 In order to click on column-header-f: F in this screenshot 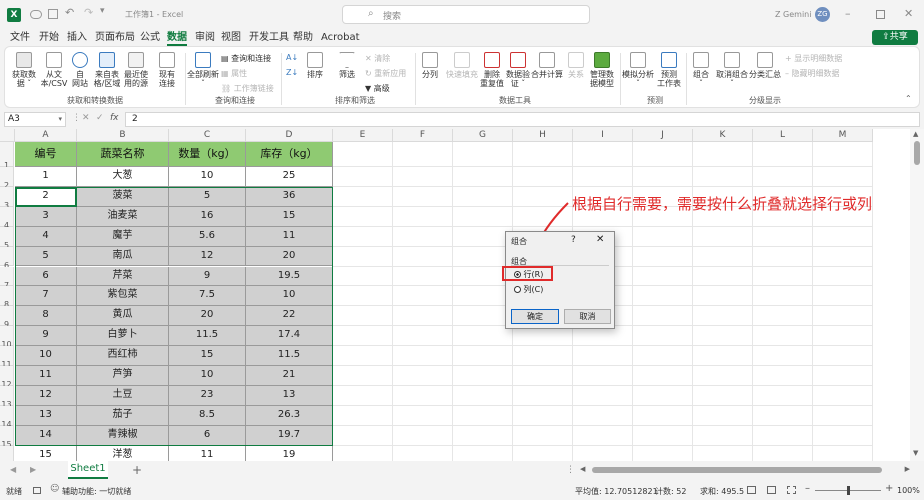, I will do `click(423, 135)`.